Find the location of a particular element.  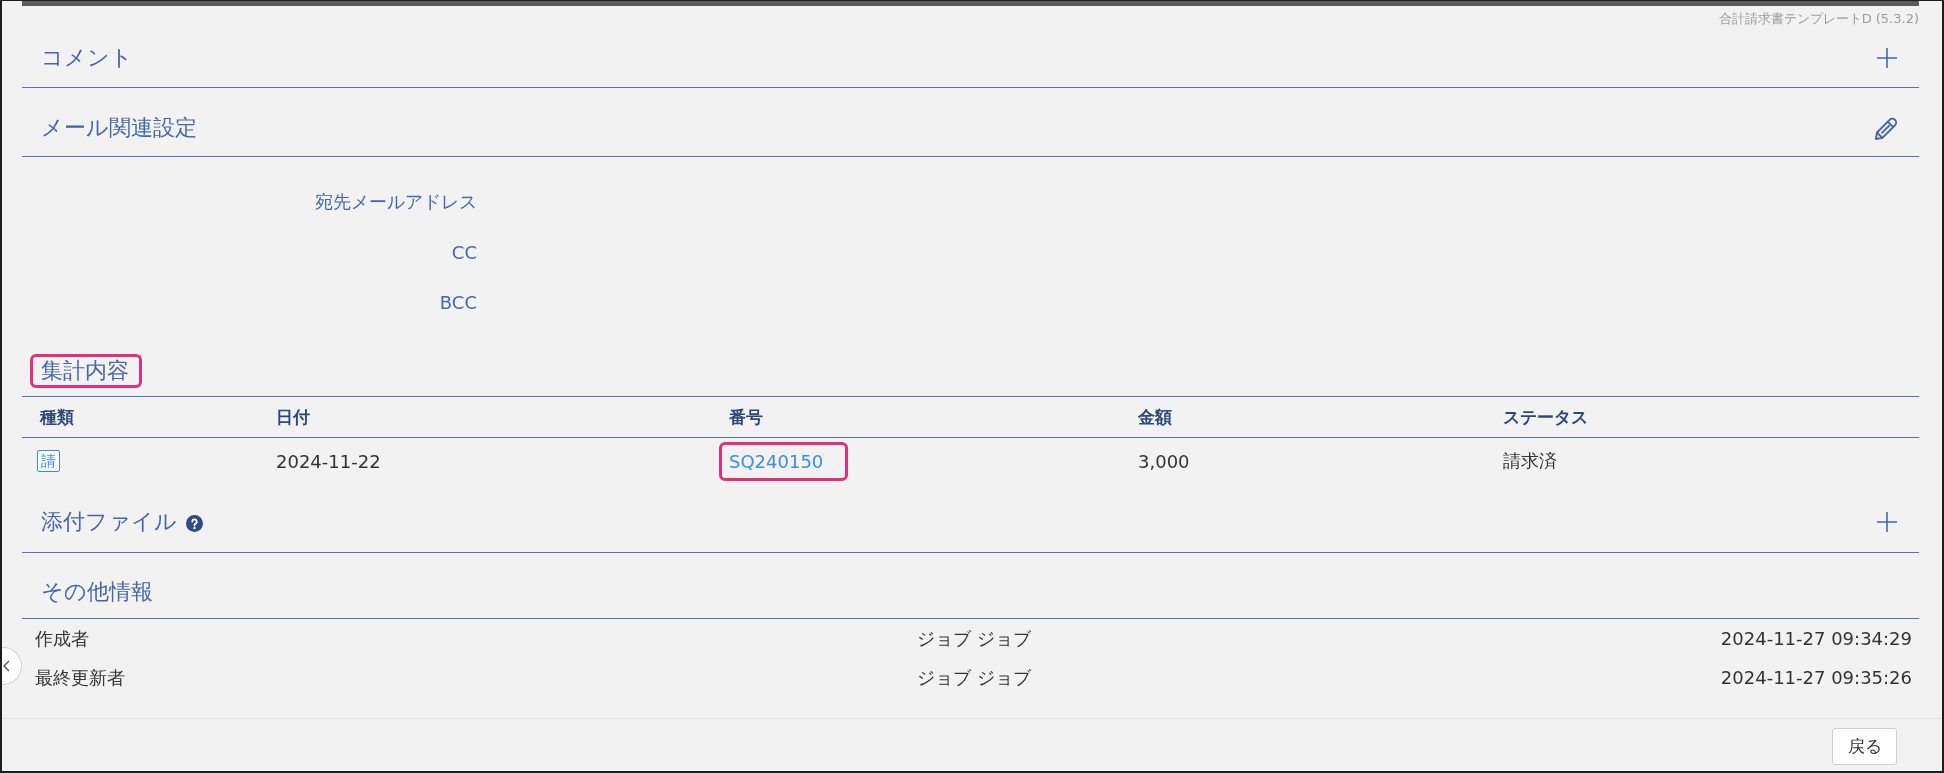

table-cell-text: 請求済 is located at coordinates (1530, 461).